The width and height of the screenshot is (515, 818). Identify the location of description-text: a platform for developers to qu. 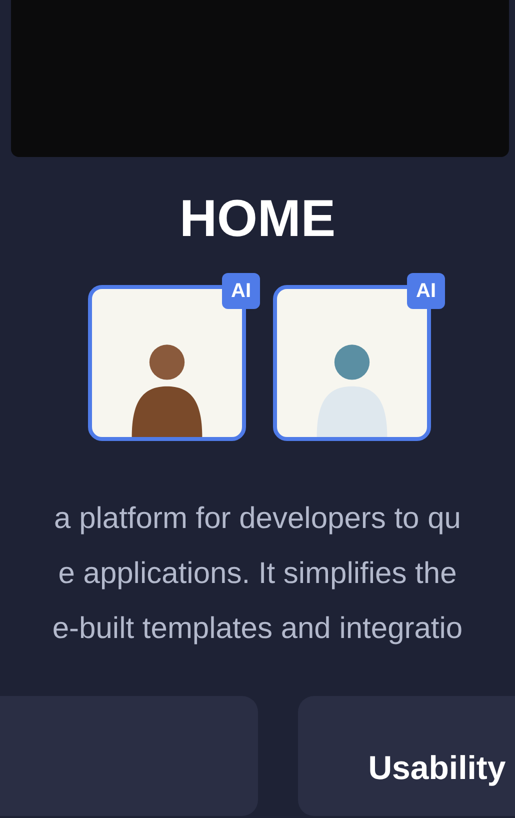
(257, 519).